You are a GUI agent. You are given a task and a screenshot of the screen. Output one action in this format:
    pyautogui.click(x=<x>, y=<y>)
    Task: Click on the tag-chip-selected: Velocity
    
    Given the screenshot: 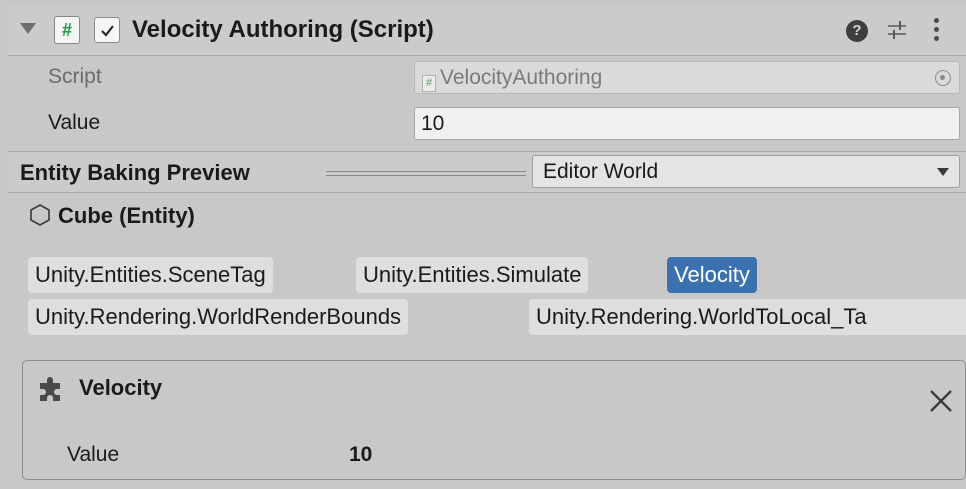 What is the action you would take?
    pyautogui.click(x=712, y=275)
    